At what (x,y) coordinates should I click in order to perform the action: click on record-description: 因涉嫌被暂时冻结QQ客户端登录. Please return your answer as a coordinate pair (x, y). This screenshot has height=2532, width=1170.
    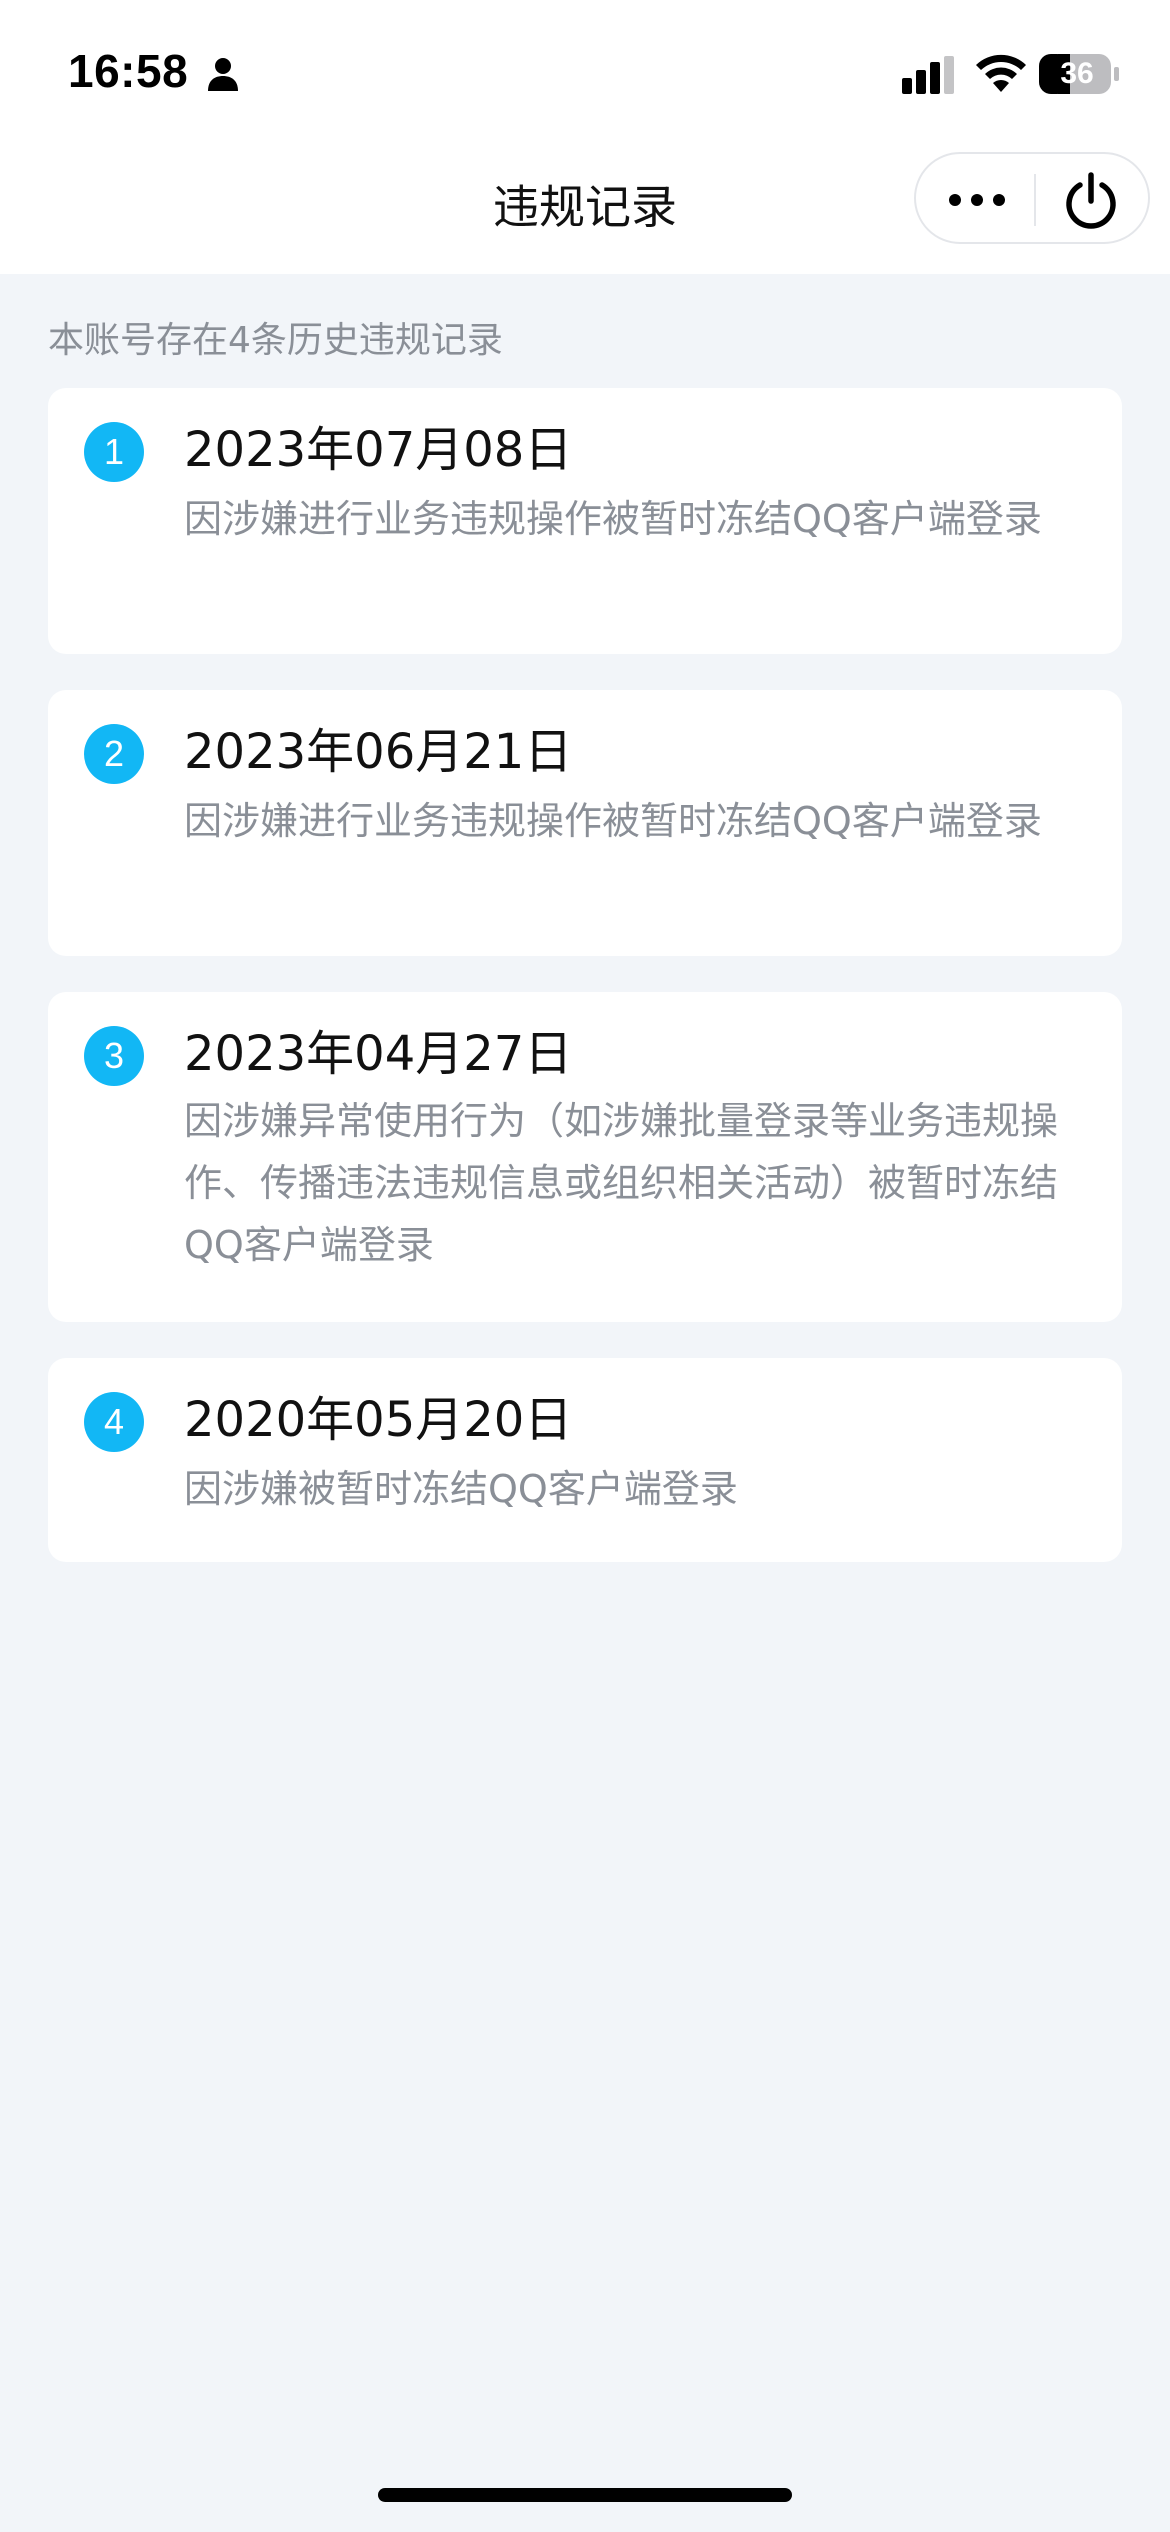
    Looking at the image, I should click on (461, 1489).